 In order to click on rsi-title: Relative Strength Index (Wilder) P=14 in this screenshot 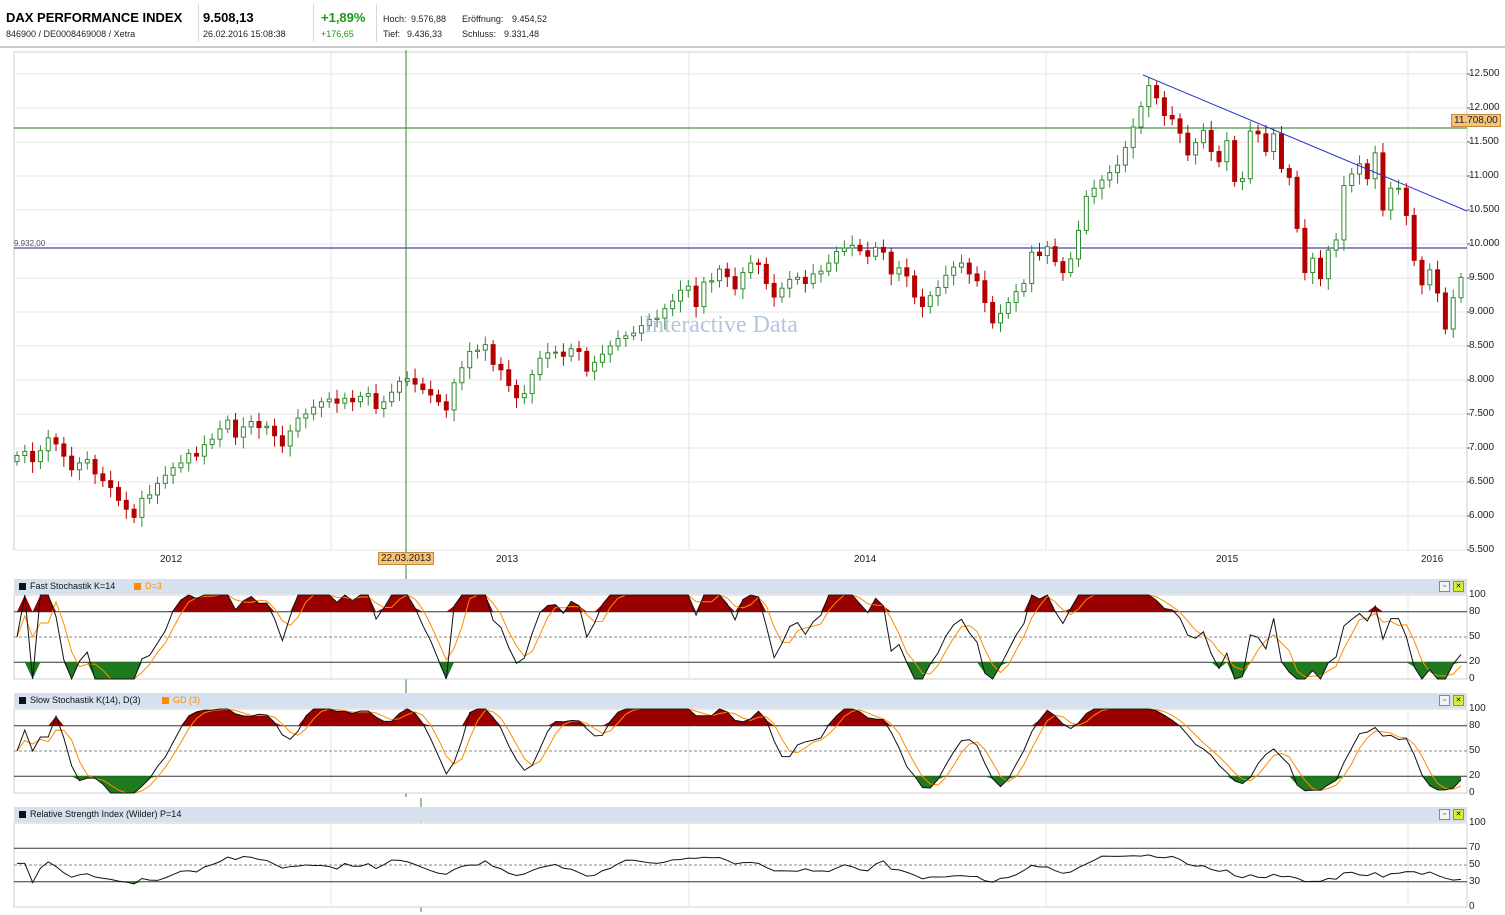, I will do `click(106, 814)`.